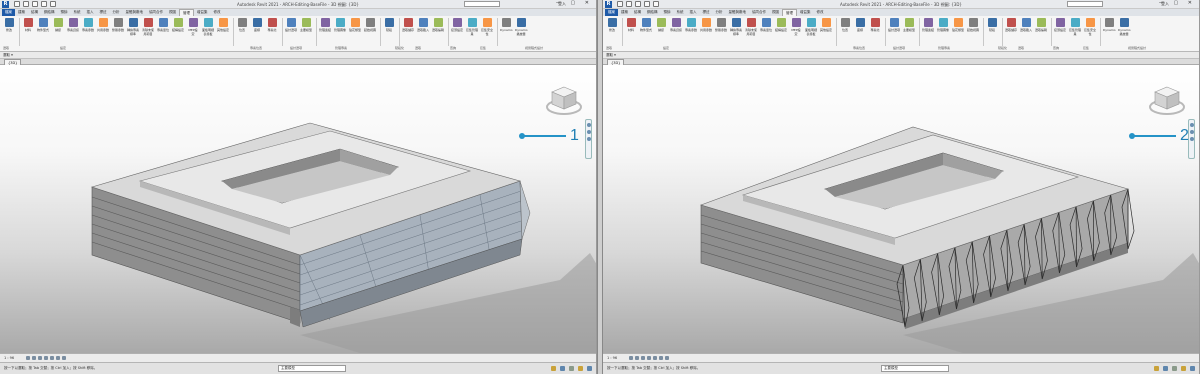 The height and width of the screenshot is (374, 1200). I want to click on orbit-icon, so click(1191, 139).